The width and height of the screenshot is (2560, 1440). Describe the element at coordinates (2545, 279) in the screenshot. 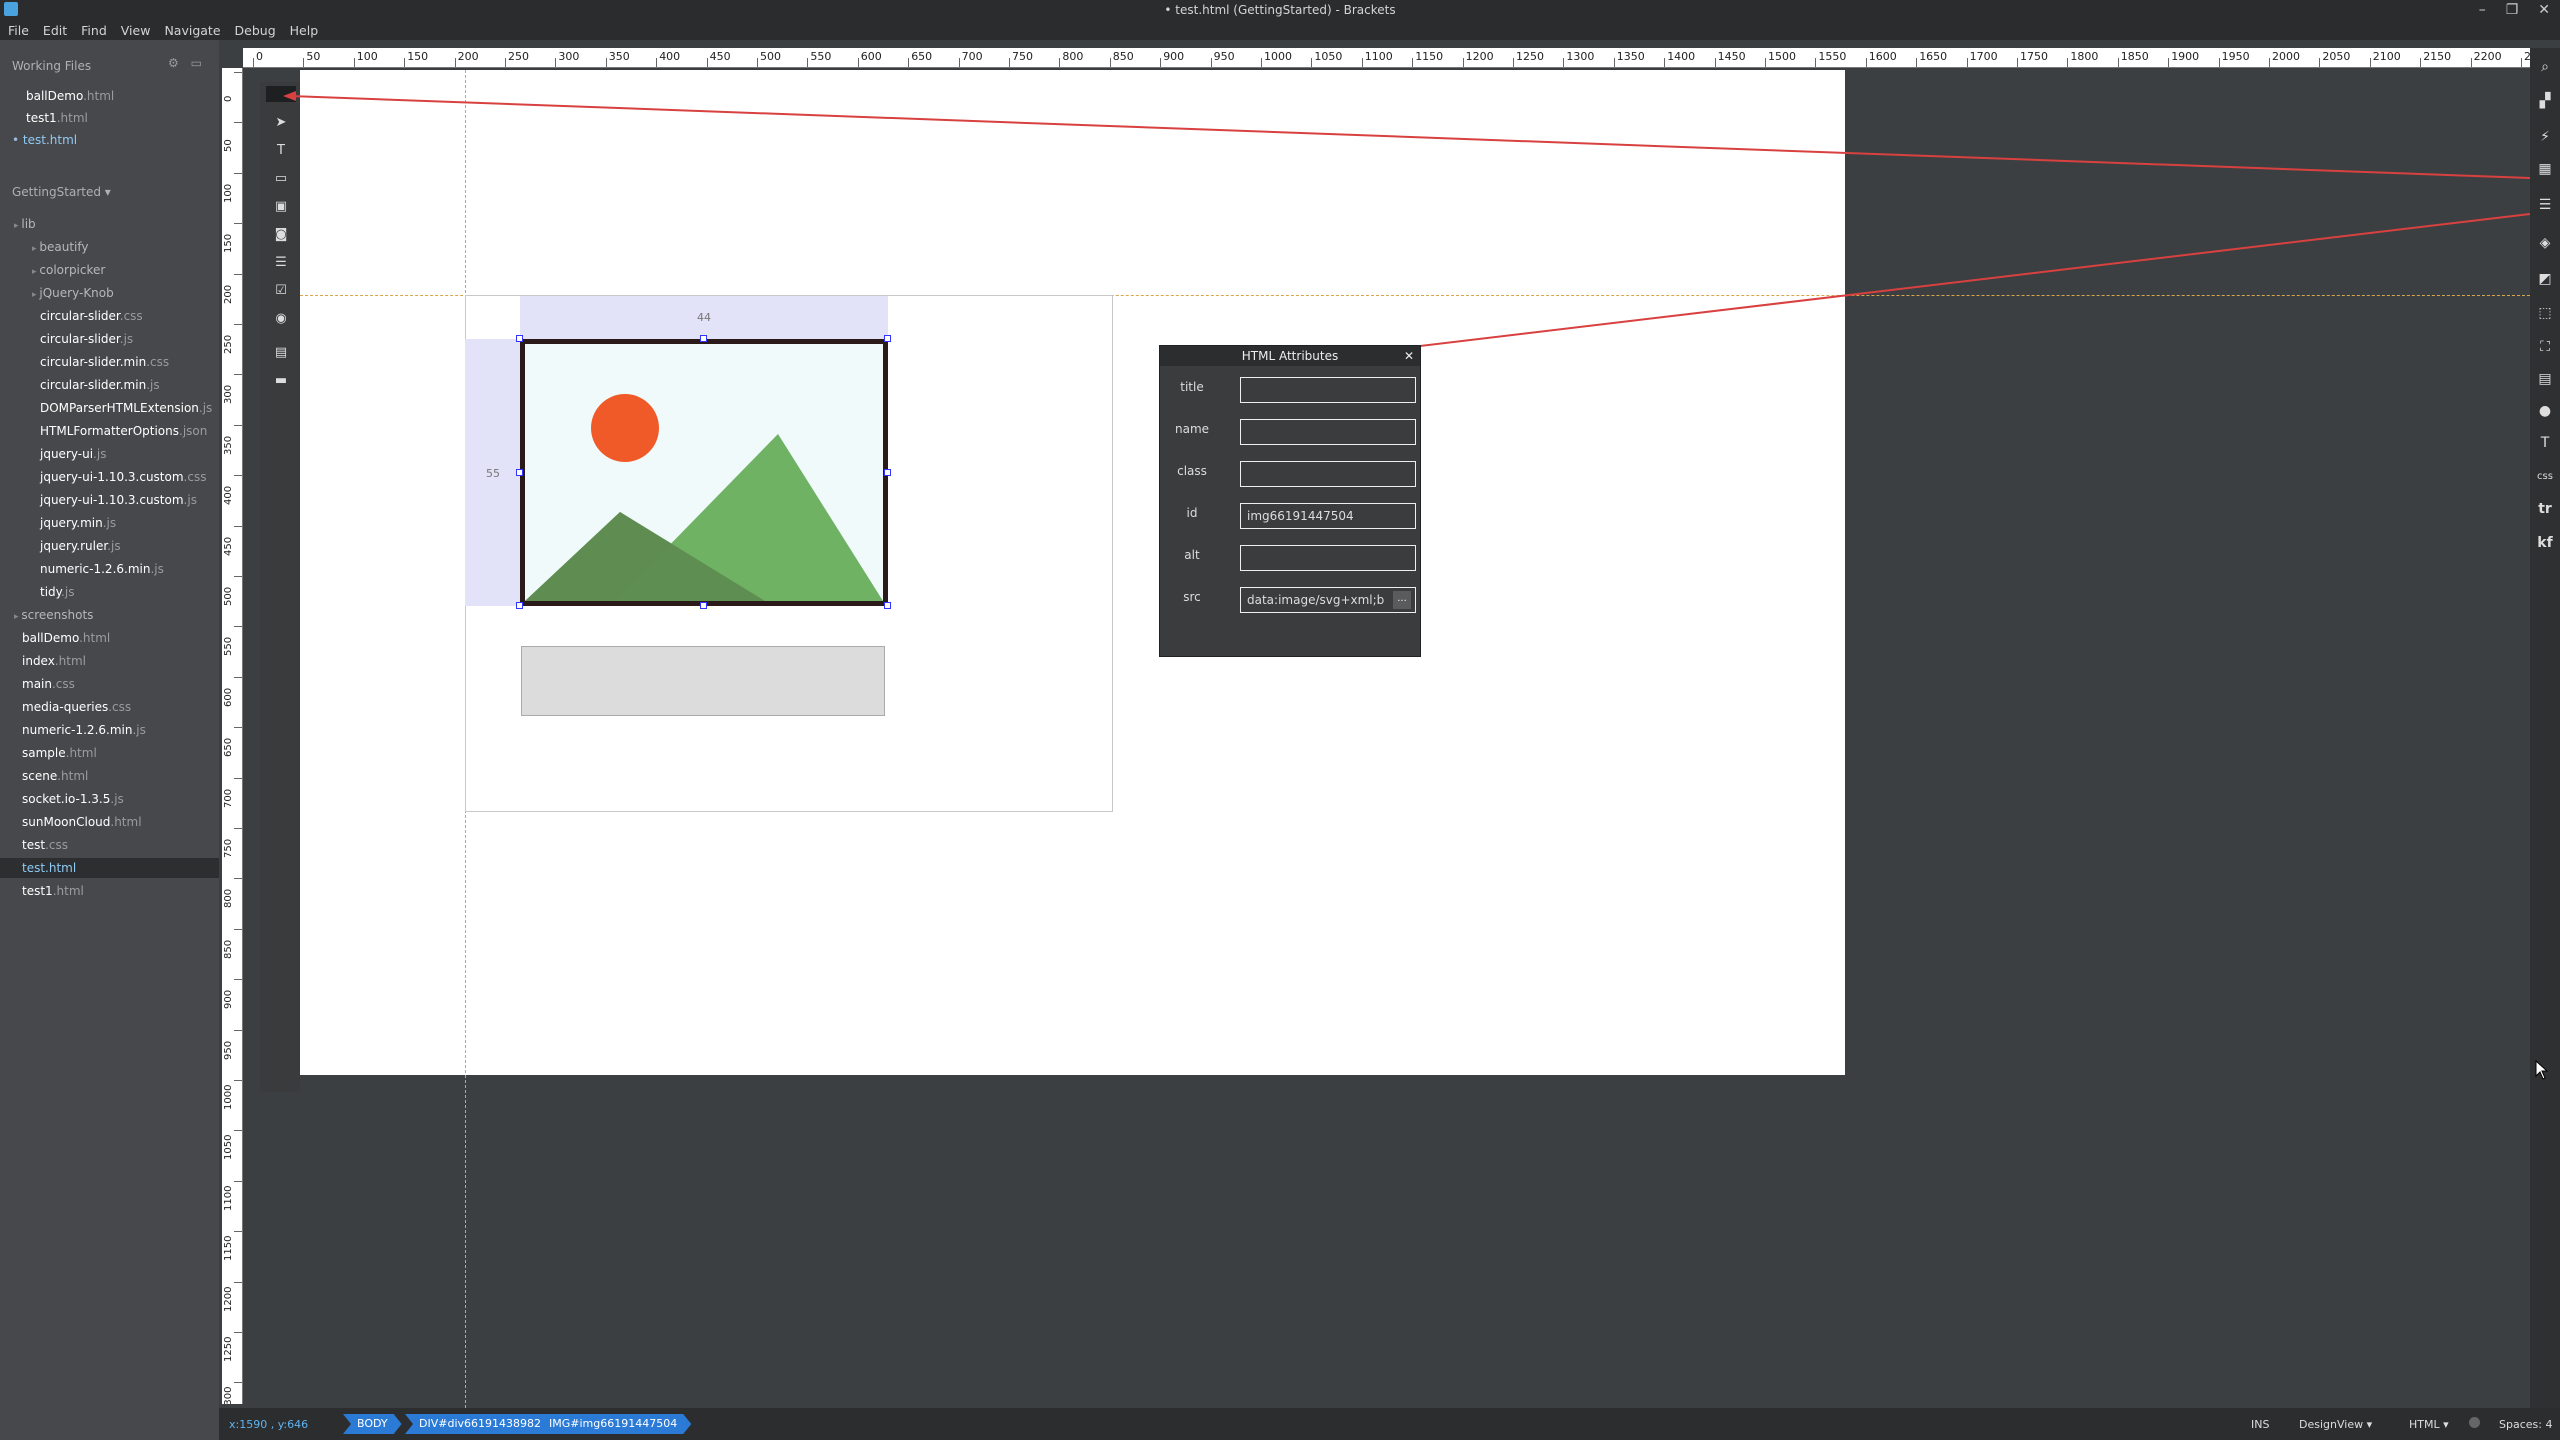

I see `gradient-icon: ◩` at that location.